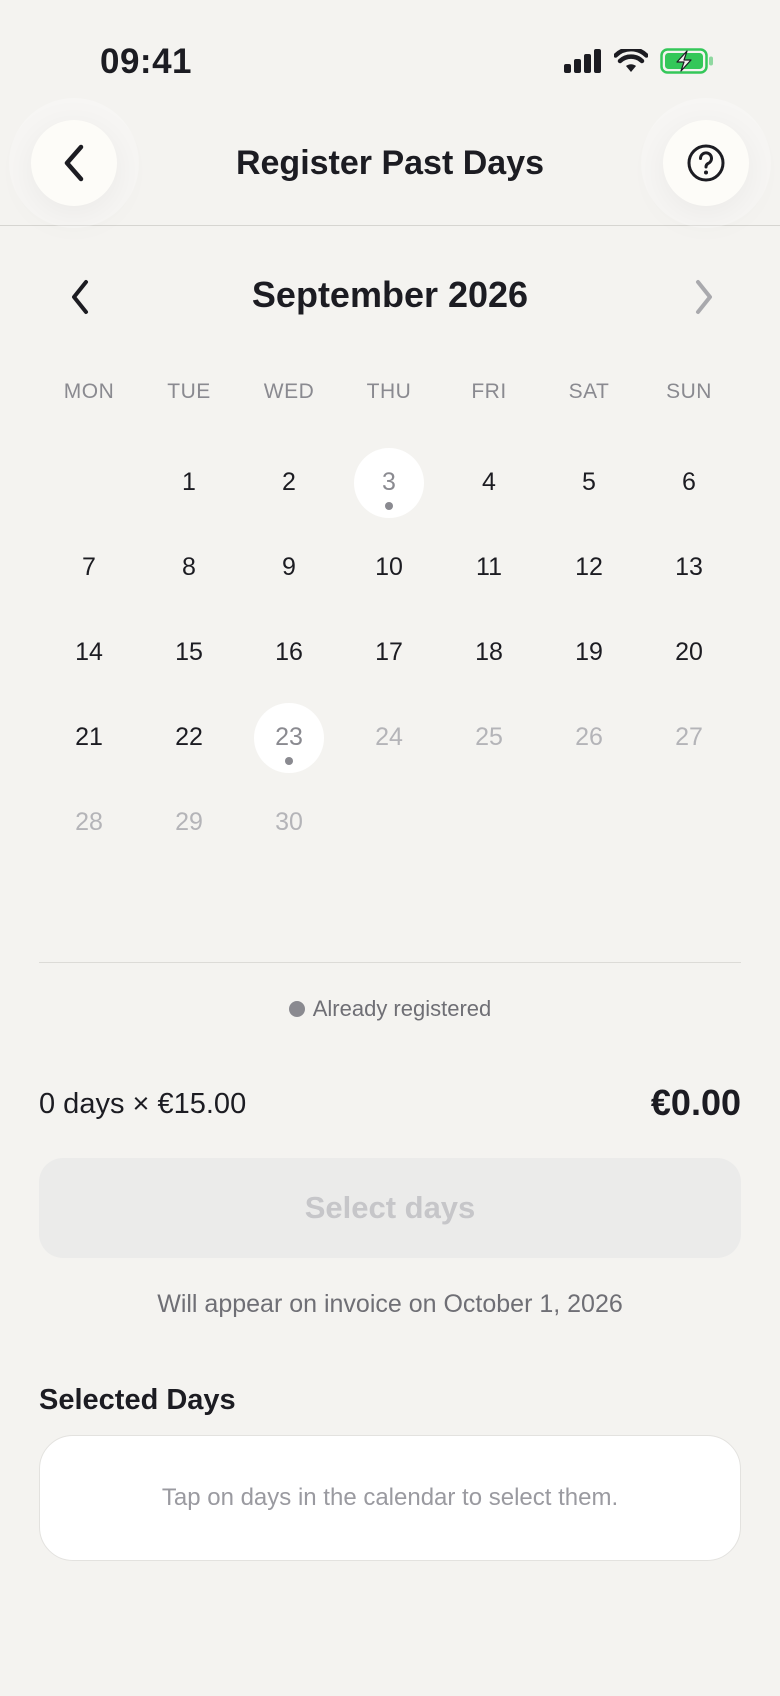  I want to click on status-bar: 09:41, so click(390, 60).